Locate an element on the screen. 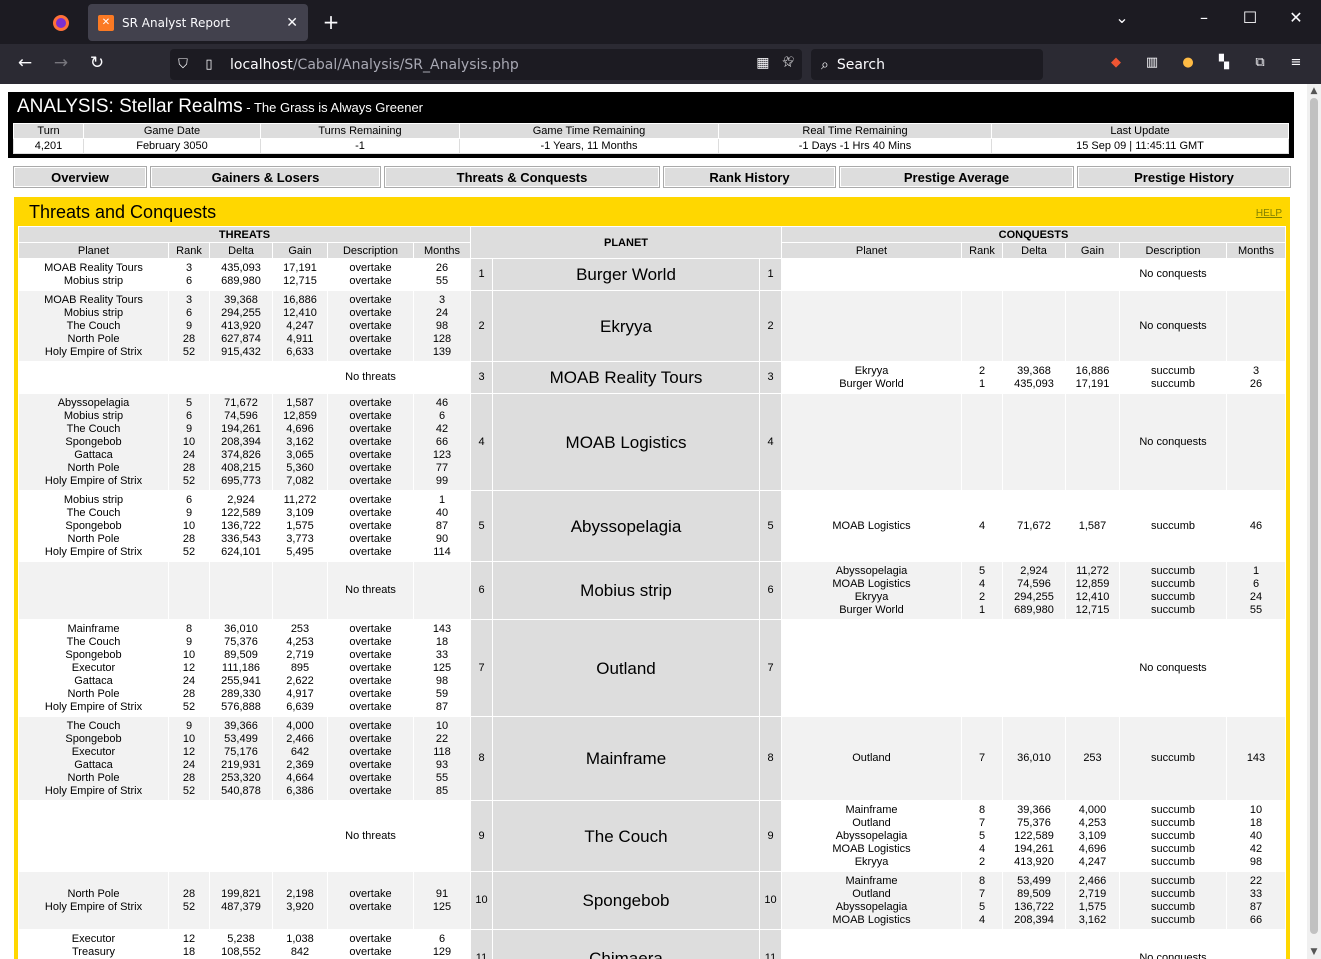  nav-gainers-losers-button: Gainers & Losers is located at coordinates (265, 177).